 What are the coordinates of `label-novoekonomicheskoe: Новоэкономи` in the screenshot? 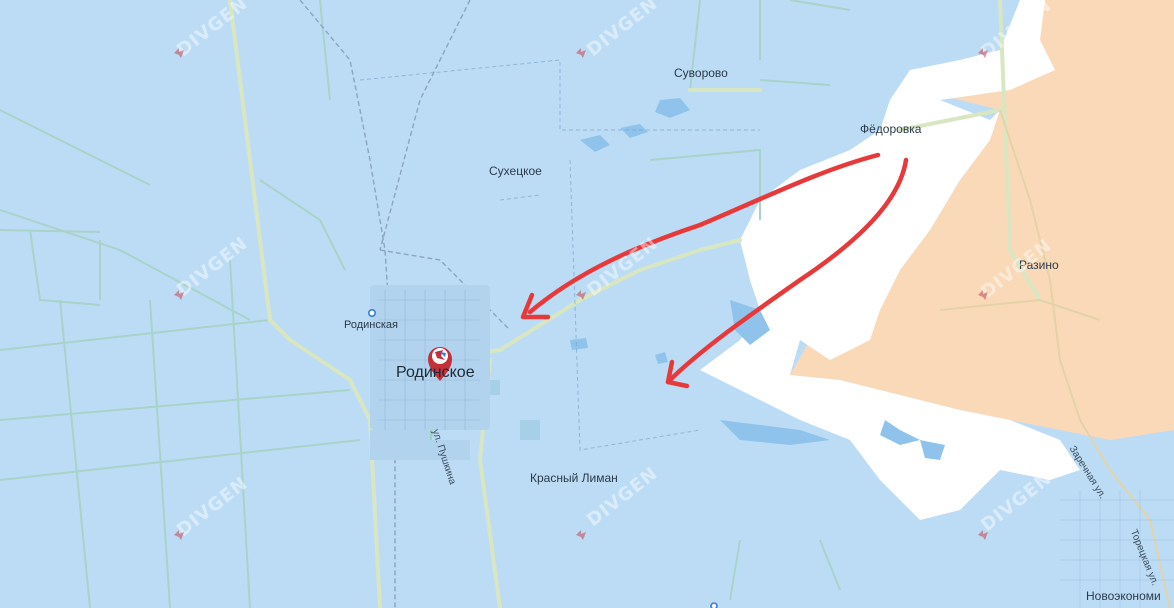 It's located at (1123, 596).